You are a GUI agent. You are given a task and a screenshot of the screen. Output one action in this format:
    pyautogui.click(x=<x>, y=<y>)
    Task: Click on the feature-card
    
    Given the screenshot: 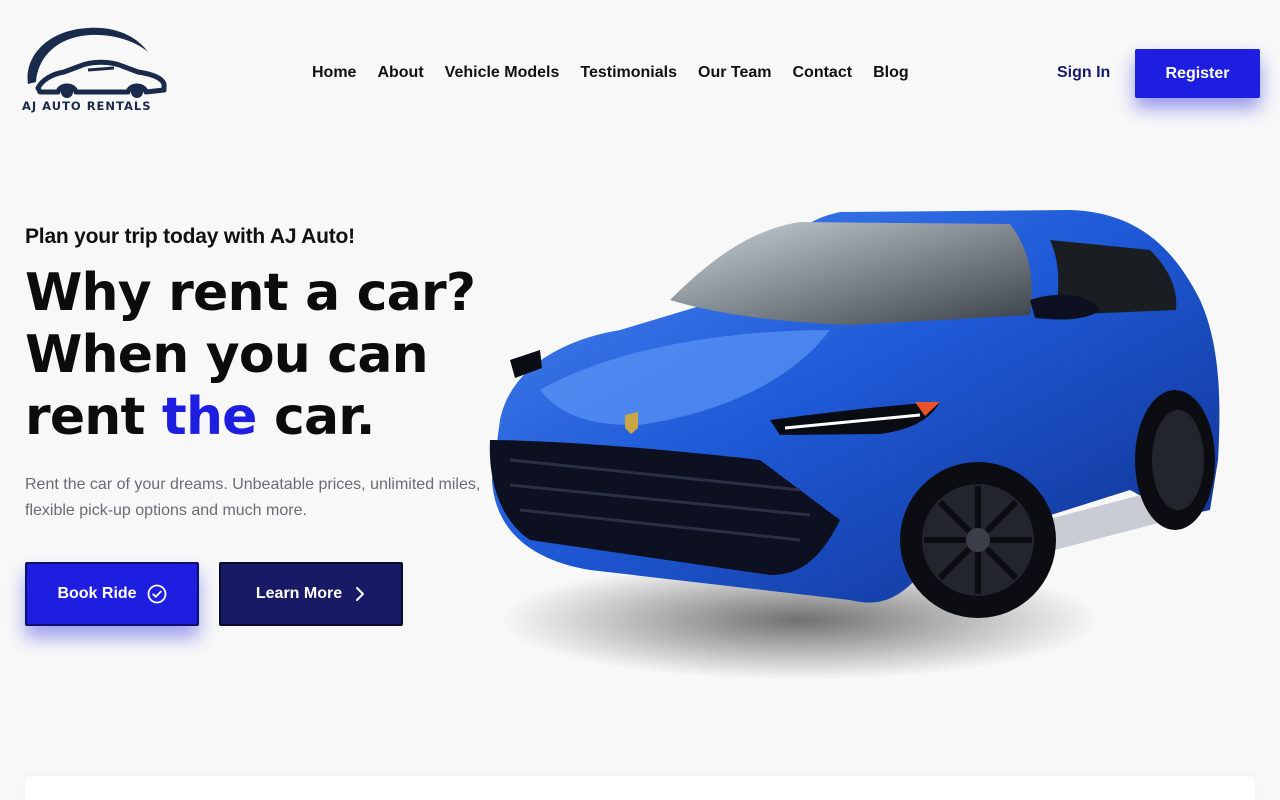 What is the action you would take?
    pyautogui.click(x=640, y=788)
    